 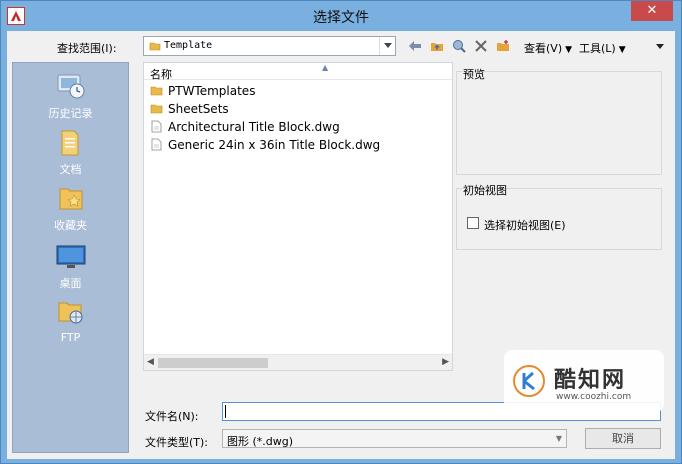 I want to click on place-documents: 文档, so click(x=70, y=151).